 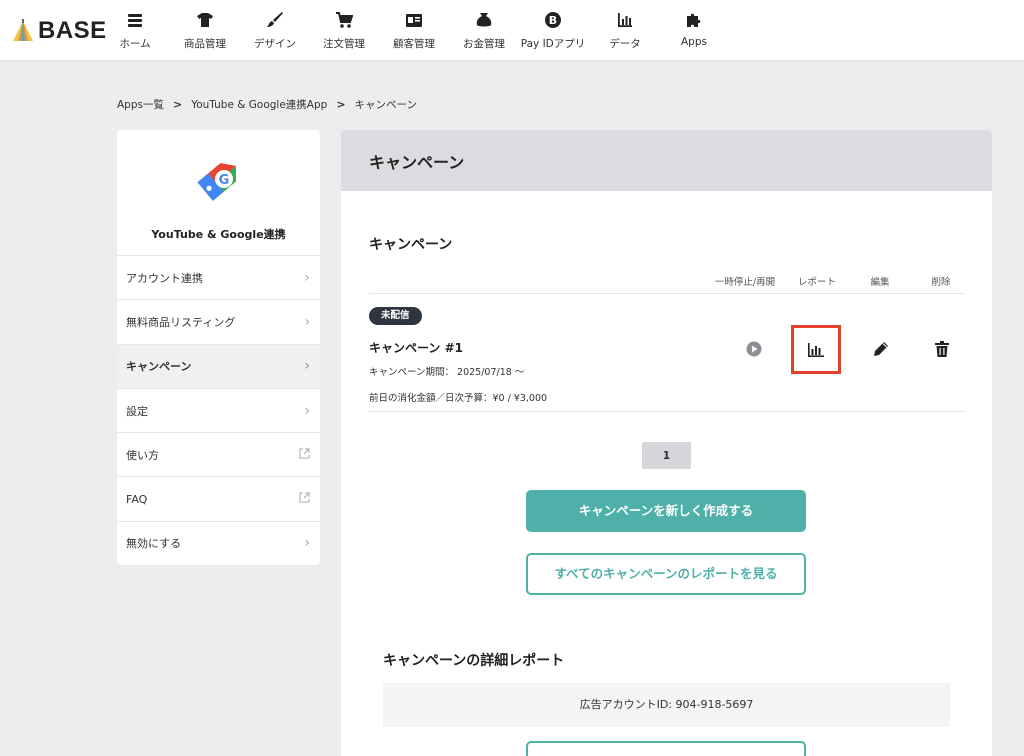 I want to click on id-card-icon, so click(x=414, y=20).